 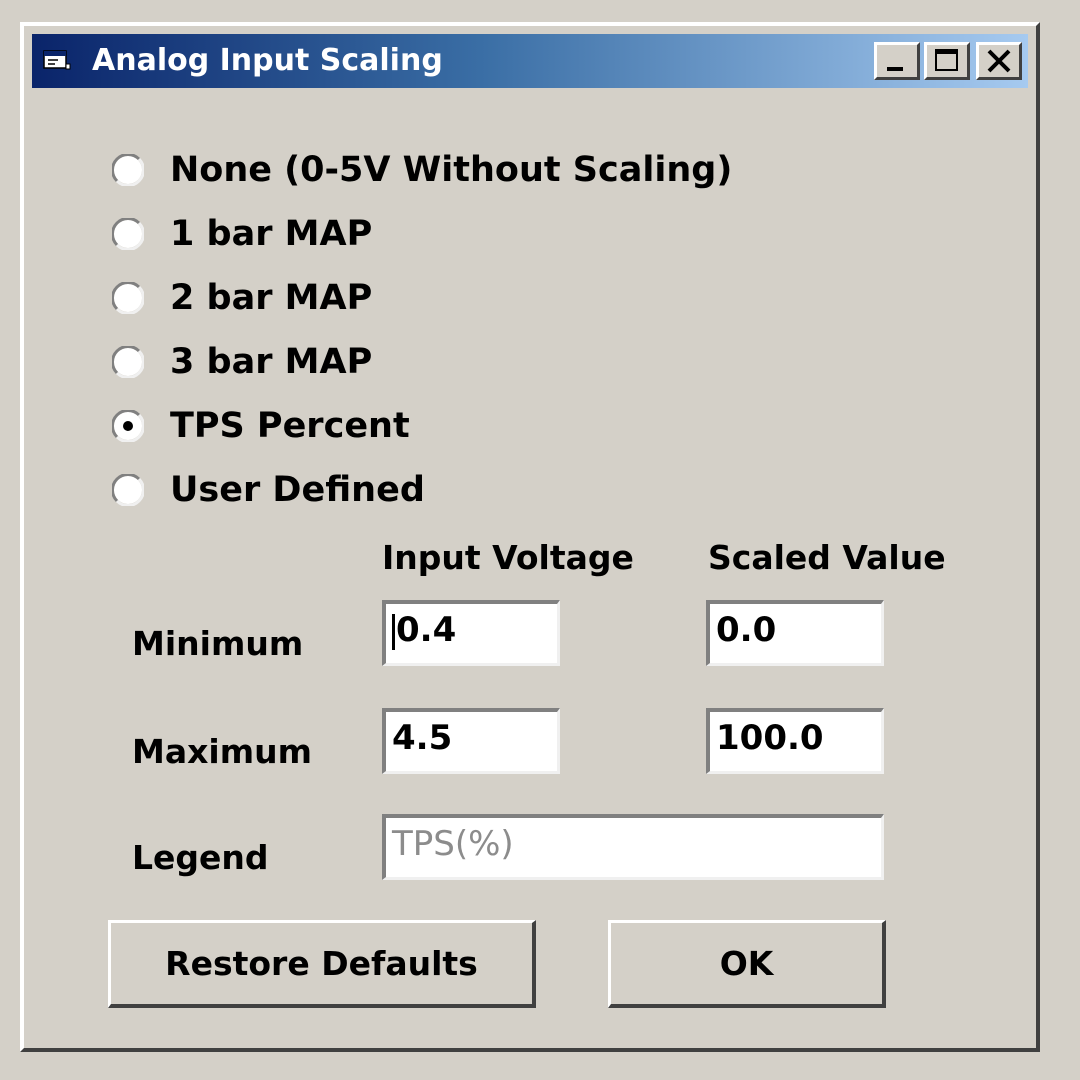 What do you see at coordinates (271, 298) in the screenshot?
I see `radio-label: 2 bar MAP` at bounding box center [271, 298].